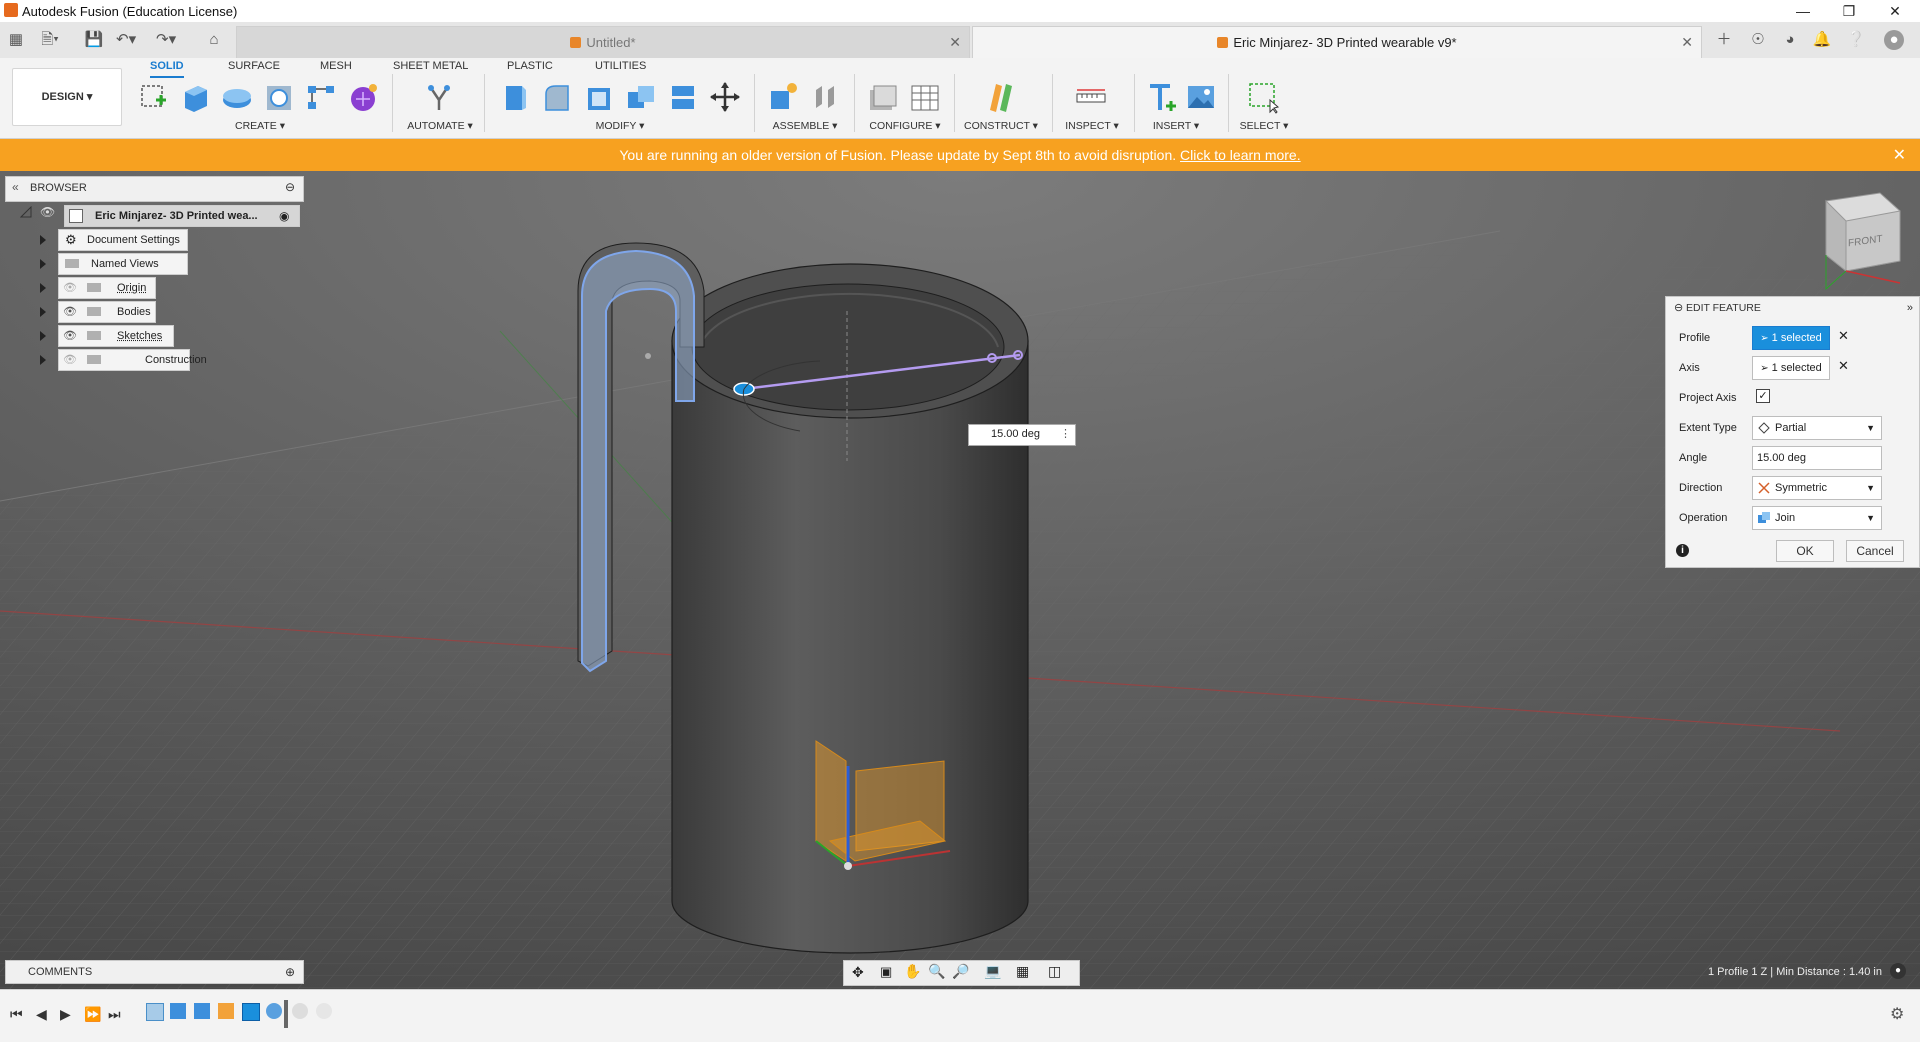 This screenshot has width=1920, height=1042. Describe the element at coordinates (290, 972) in the screenshot. I see `add-comment-icon: ⊕` at that location.